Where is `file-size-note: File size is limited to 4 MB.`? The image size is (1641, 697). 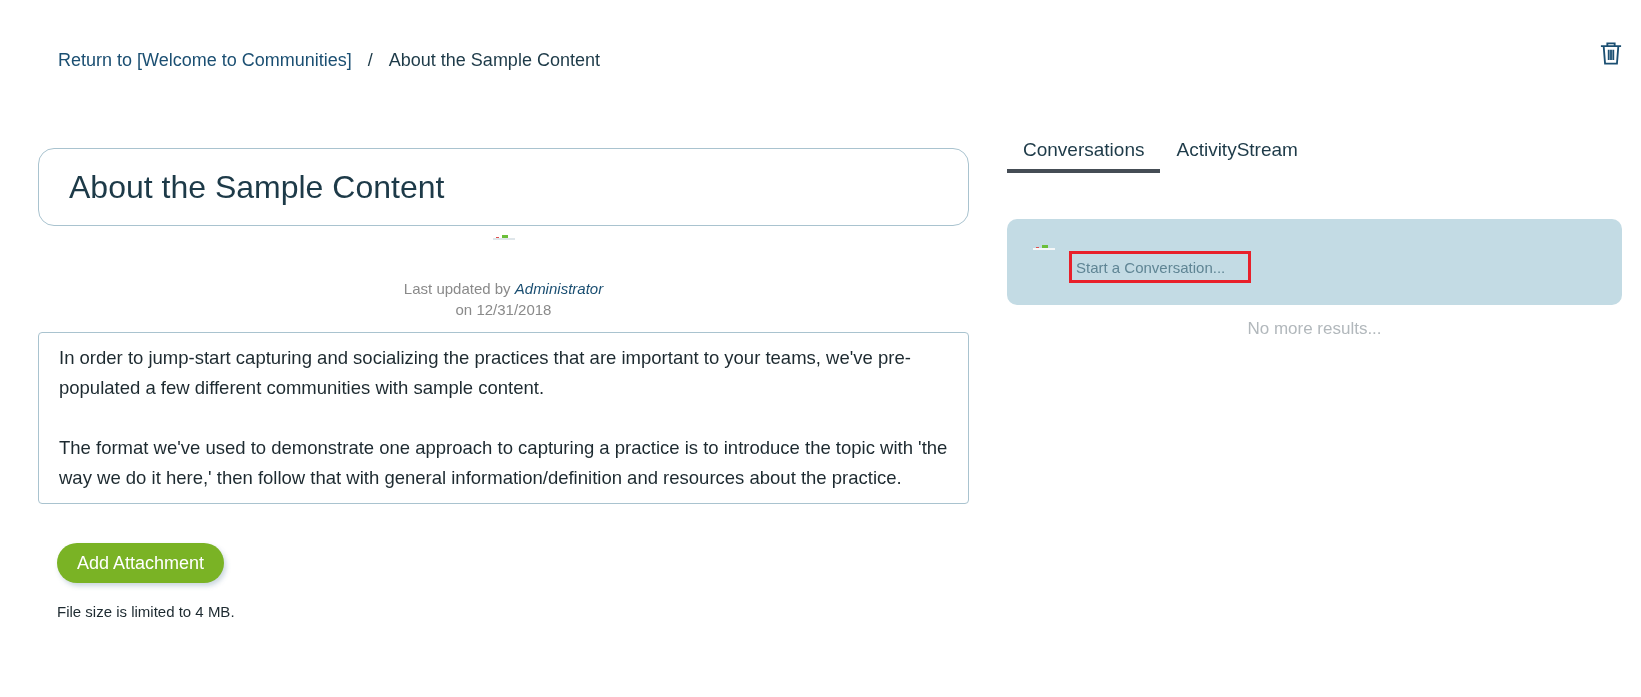
file-size-note: File size is limited to 4 MB. is located at coordinates (146, 611).